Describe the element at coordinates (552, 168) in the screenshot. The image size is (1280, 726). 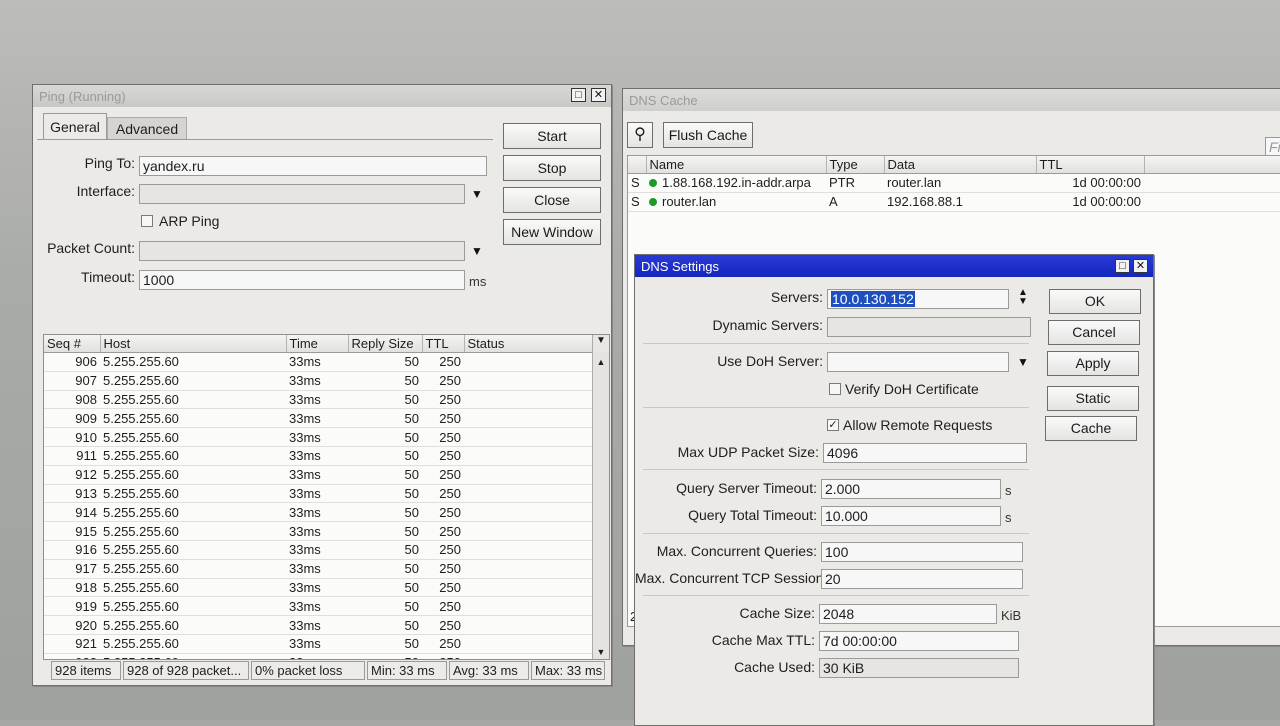
I see `stop-button: Stop` at that location.